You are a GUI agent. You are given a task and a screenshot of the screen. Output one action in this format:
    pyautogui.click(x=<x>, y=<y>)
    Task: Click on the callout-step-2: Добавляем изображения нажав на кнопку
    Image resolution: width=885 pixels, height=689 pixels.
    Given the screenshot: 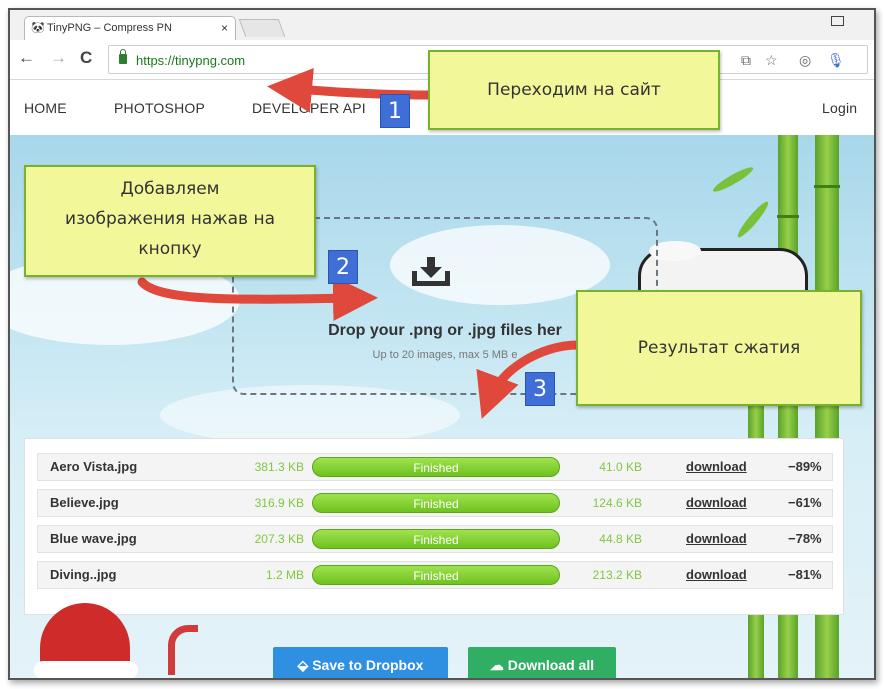 What is the action you would take?
    pyautogui.click(x=170, y=221)
    